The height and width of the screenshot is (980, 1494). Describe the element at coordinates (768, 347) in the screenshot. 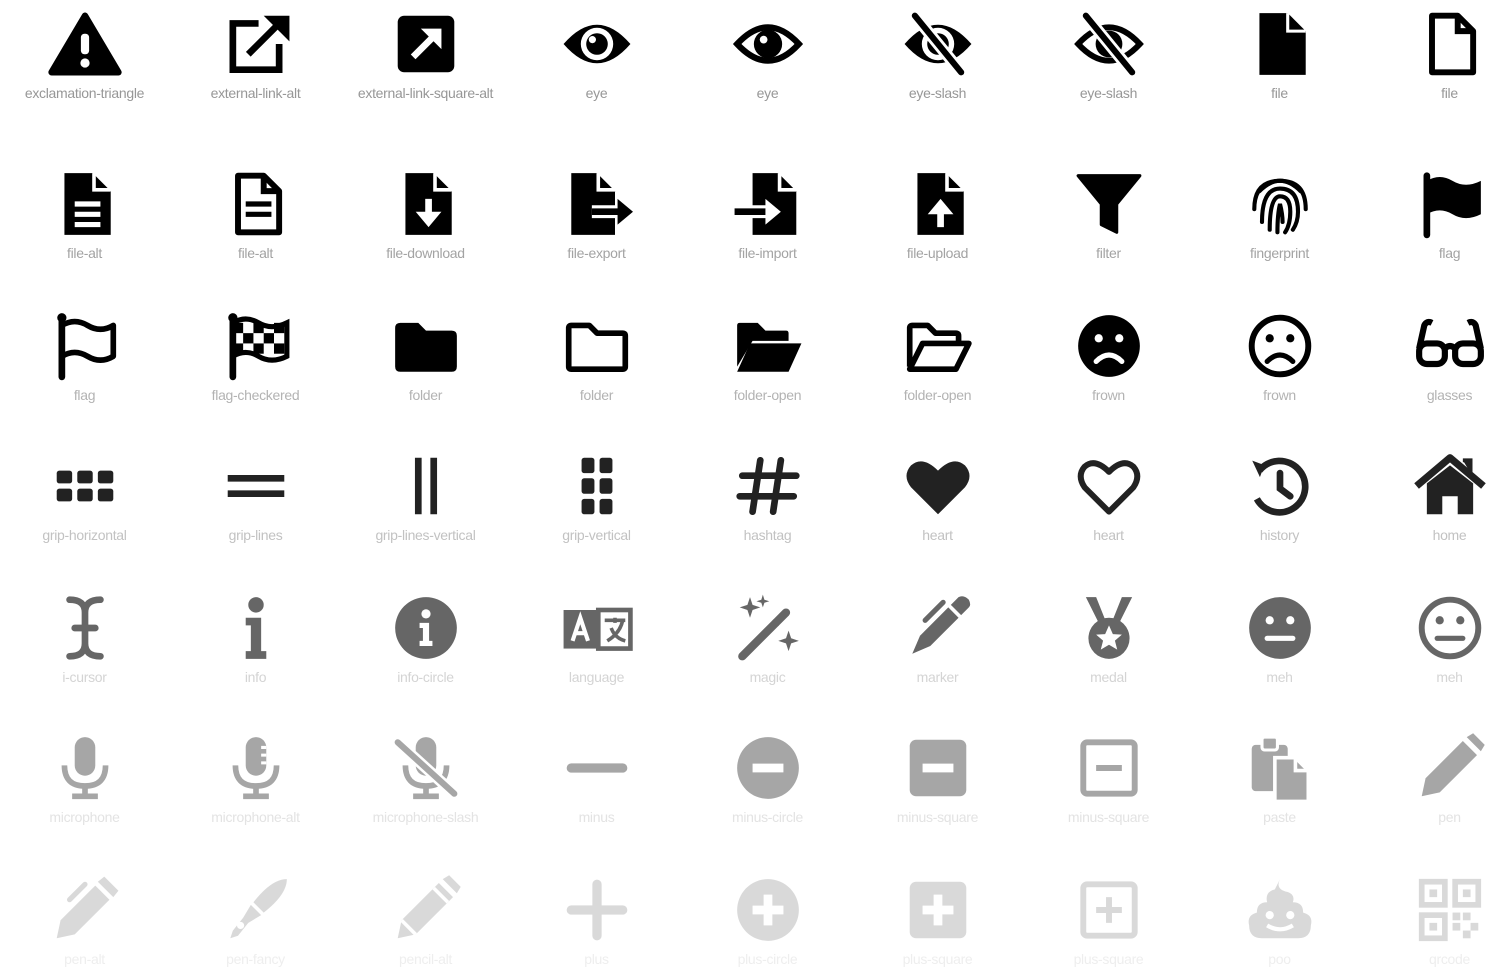

I see `folder-open-icon` at that location.